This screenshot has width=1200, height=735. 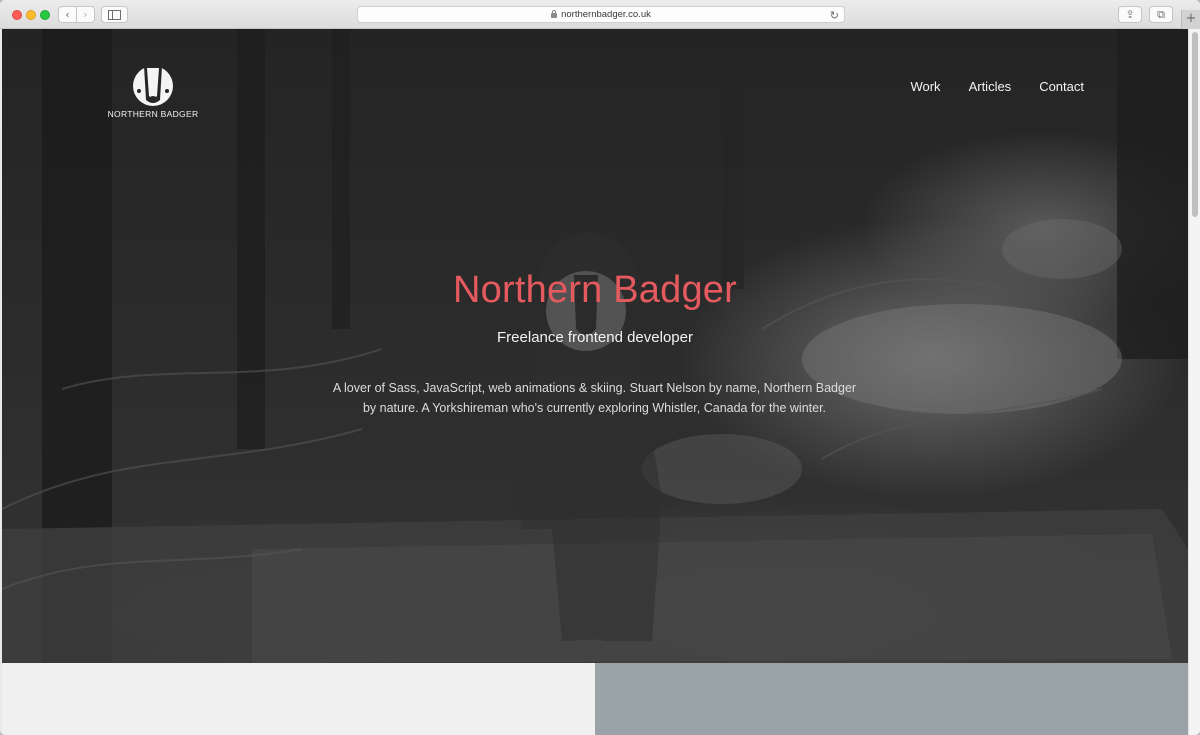 I want to click on reload-icon: ↻, so click(x=834, y=15).